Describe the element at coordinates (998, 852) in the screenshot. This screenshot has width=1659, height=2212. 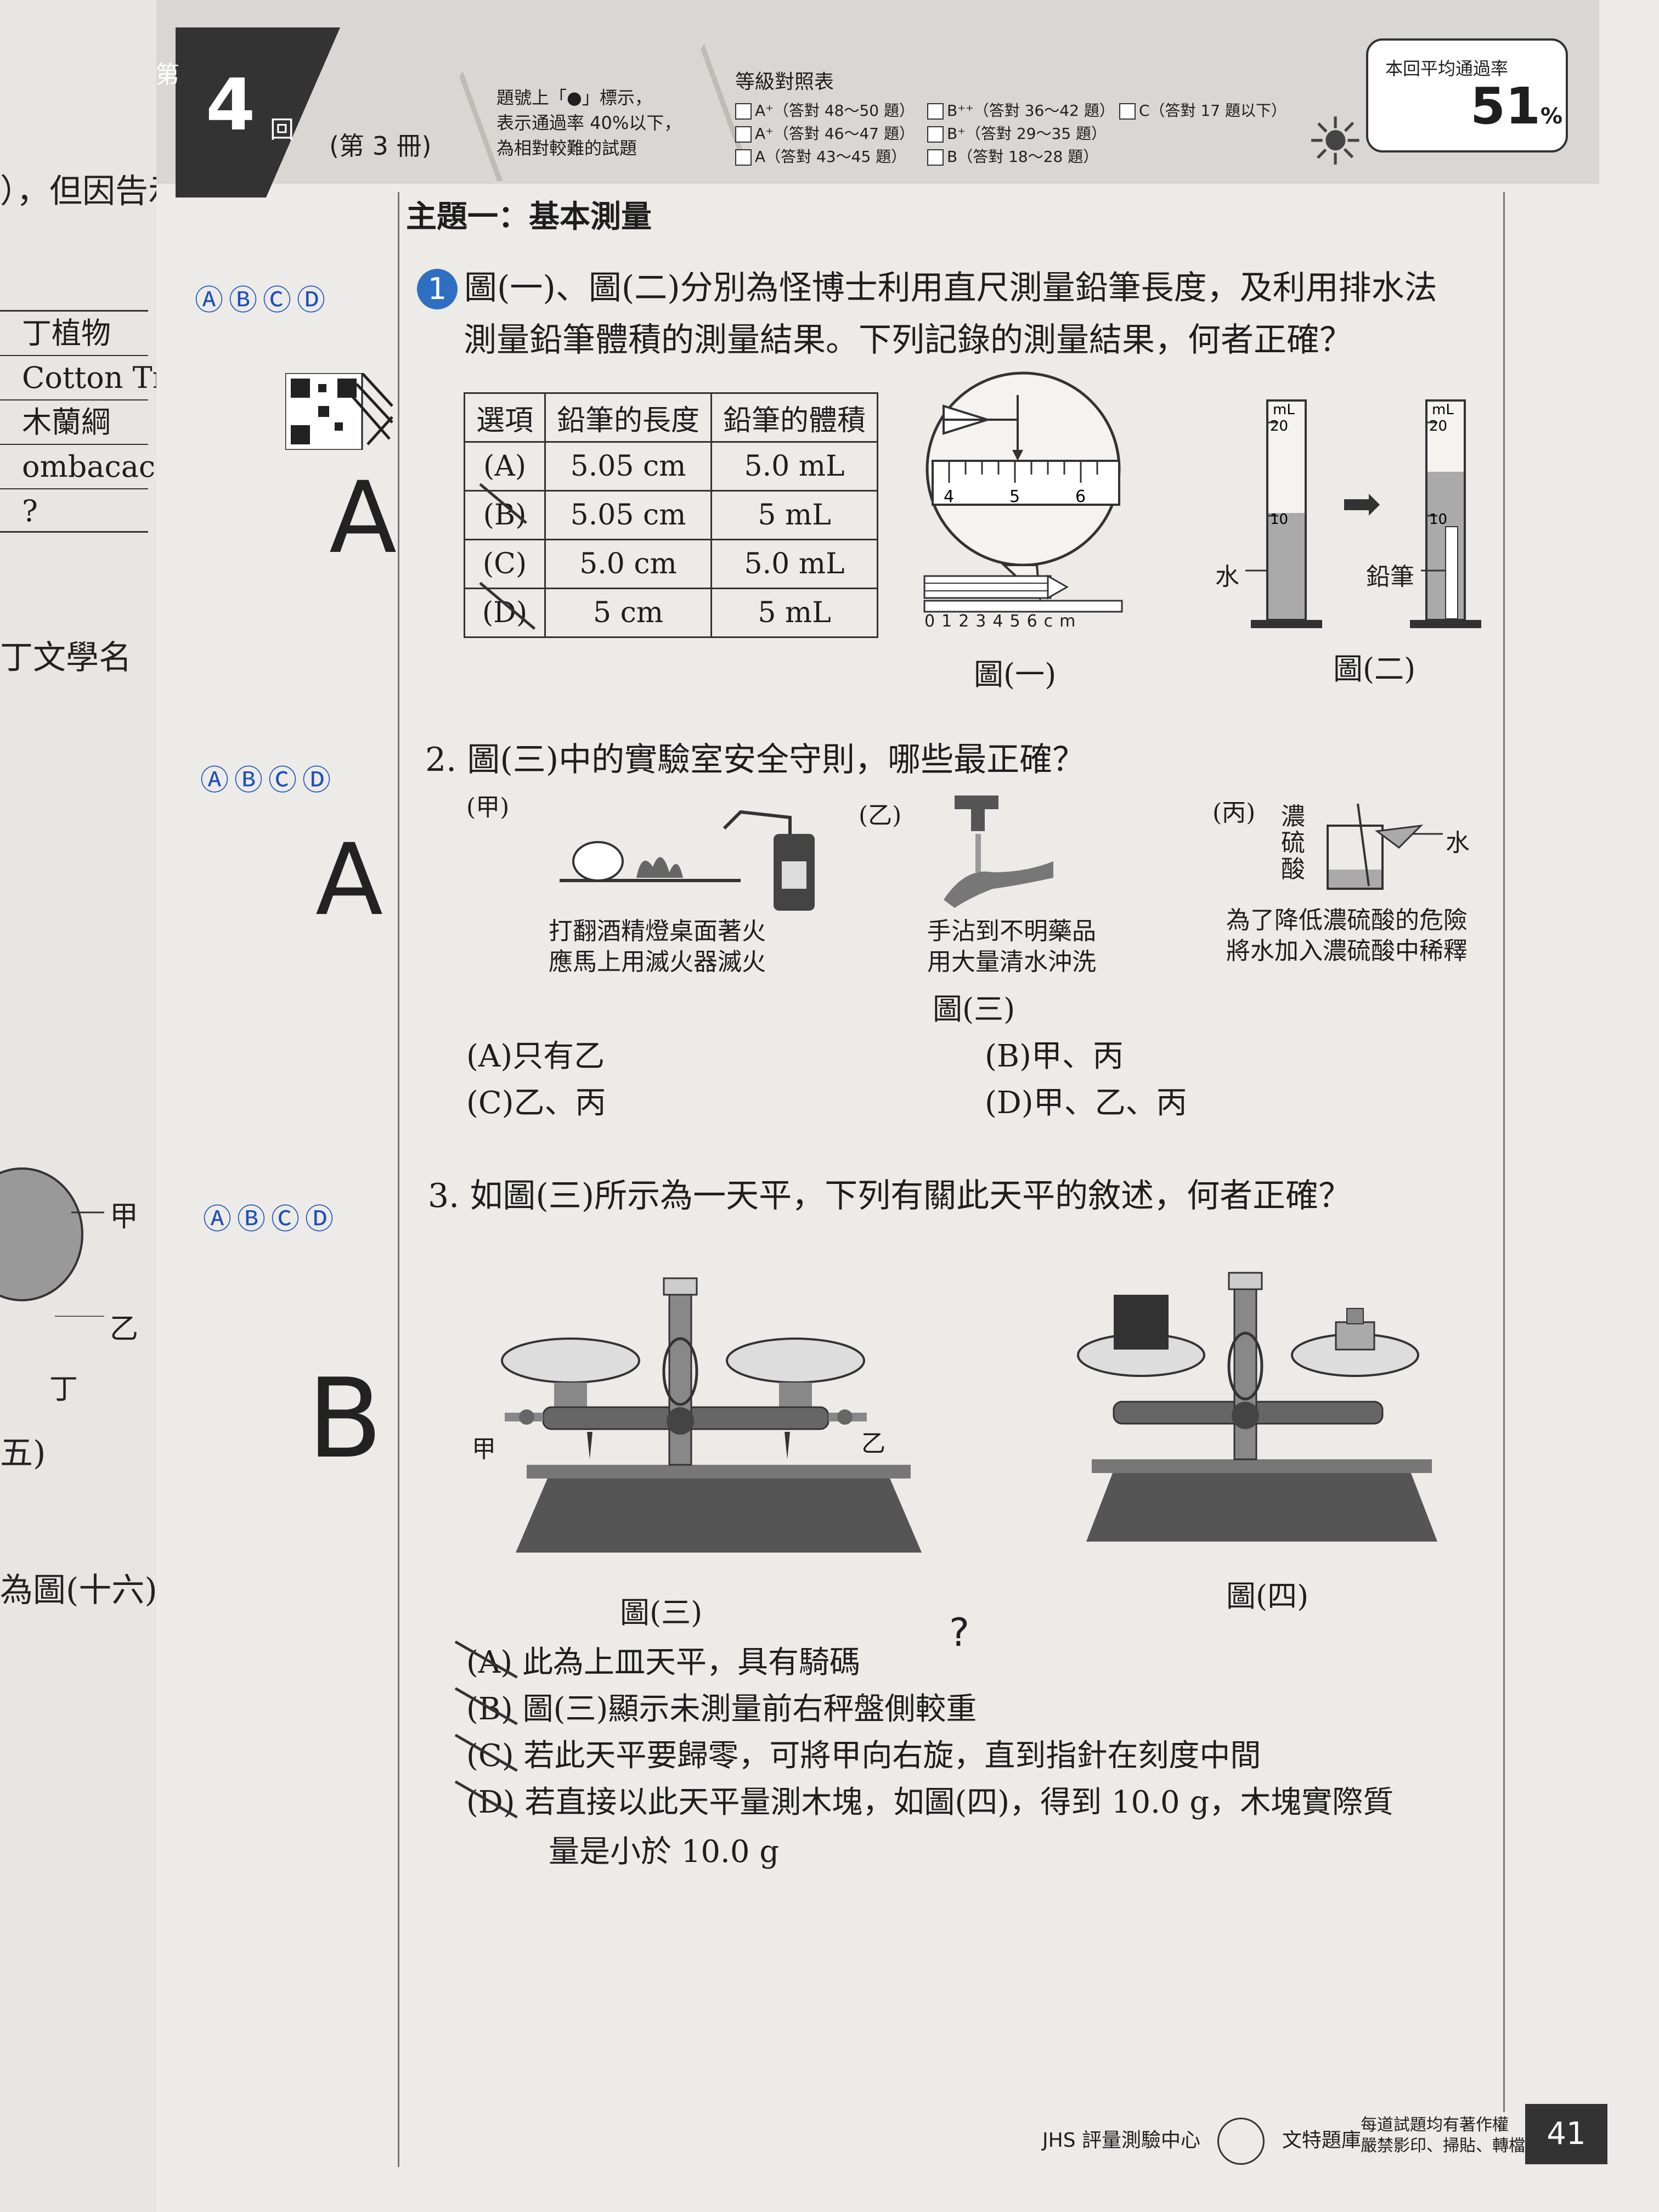
I see `faucet-hand-illustration` at that location.